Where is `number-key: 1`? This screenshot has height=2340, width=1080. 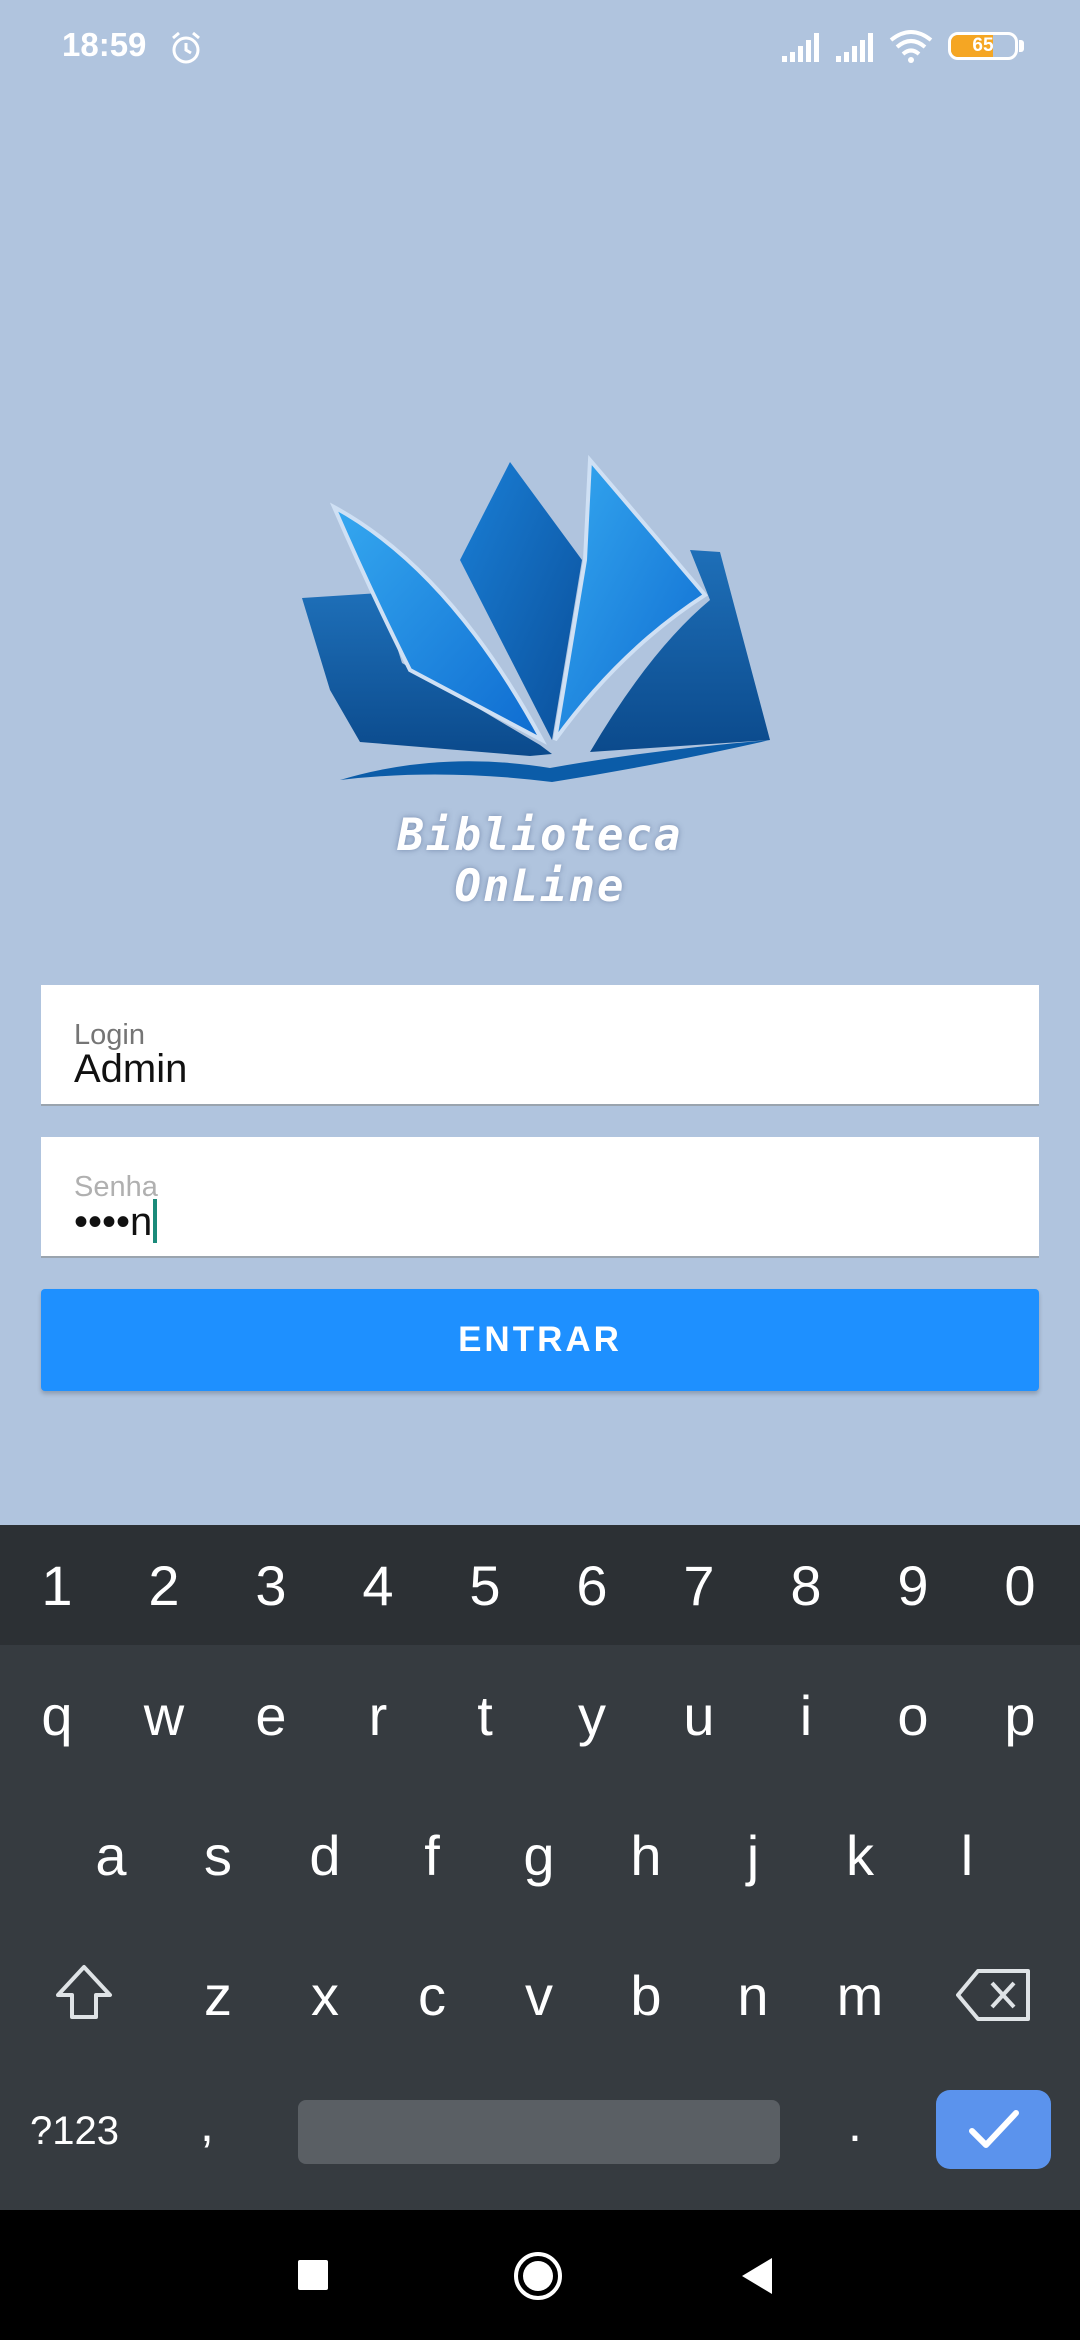
number-key: 1 is located at coordinates (57, 1585).